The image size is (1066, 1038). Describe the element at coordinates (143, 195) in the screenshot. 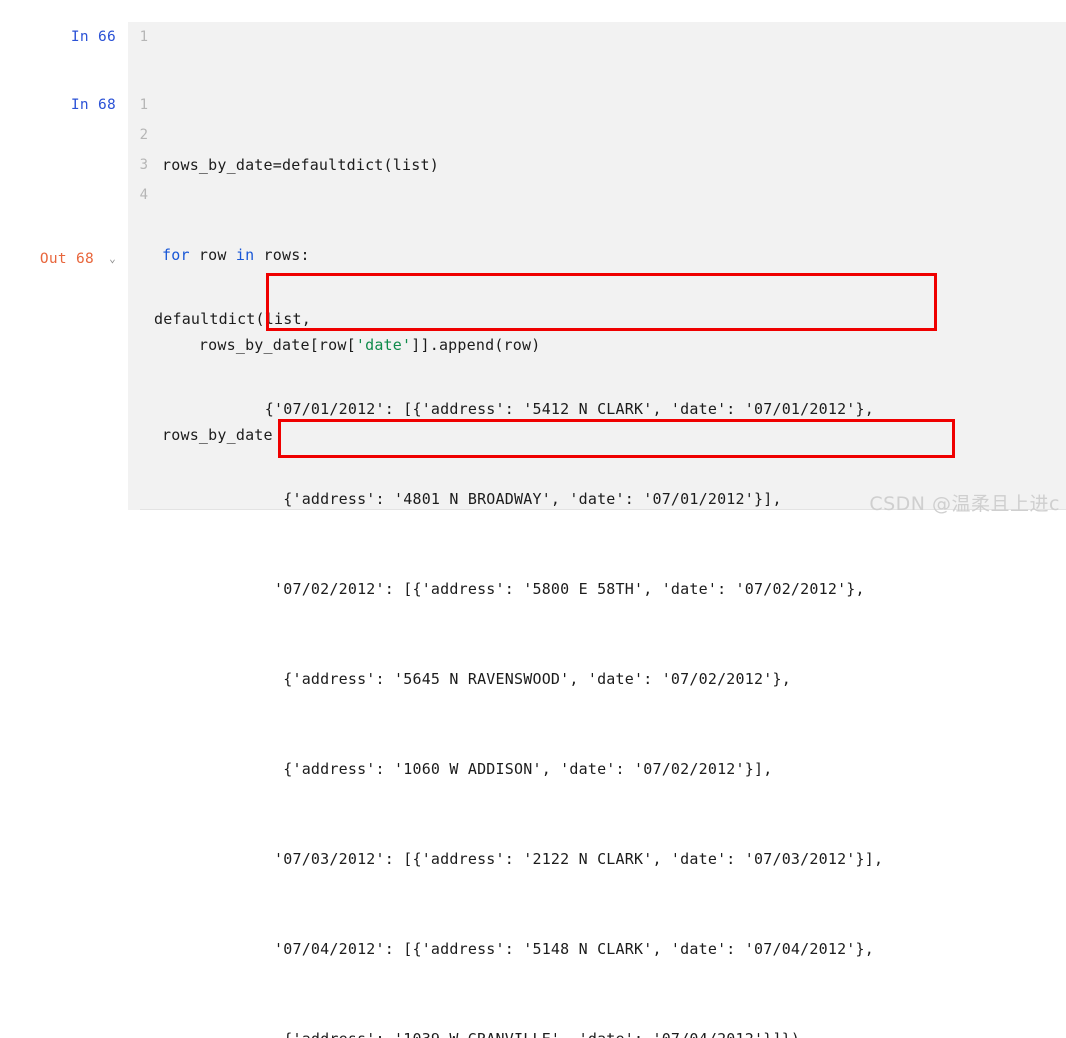

I see `line-number: 4` at that location.